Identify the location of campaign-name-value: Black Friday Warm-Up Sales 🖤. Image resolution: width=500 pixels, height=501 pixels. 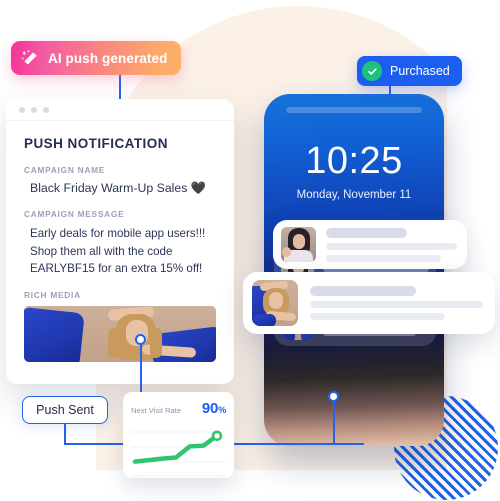
(120, 188).